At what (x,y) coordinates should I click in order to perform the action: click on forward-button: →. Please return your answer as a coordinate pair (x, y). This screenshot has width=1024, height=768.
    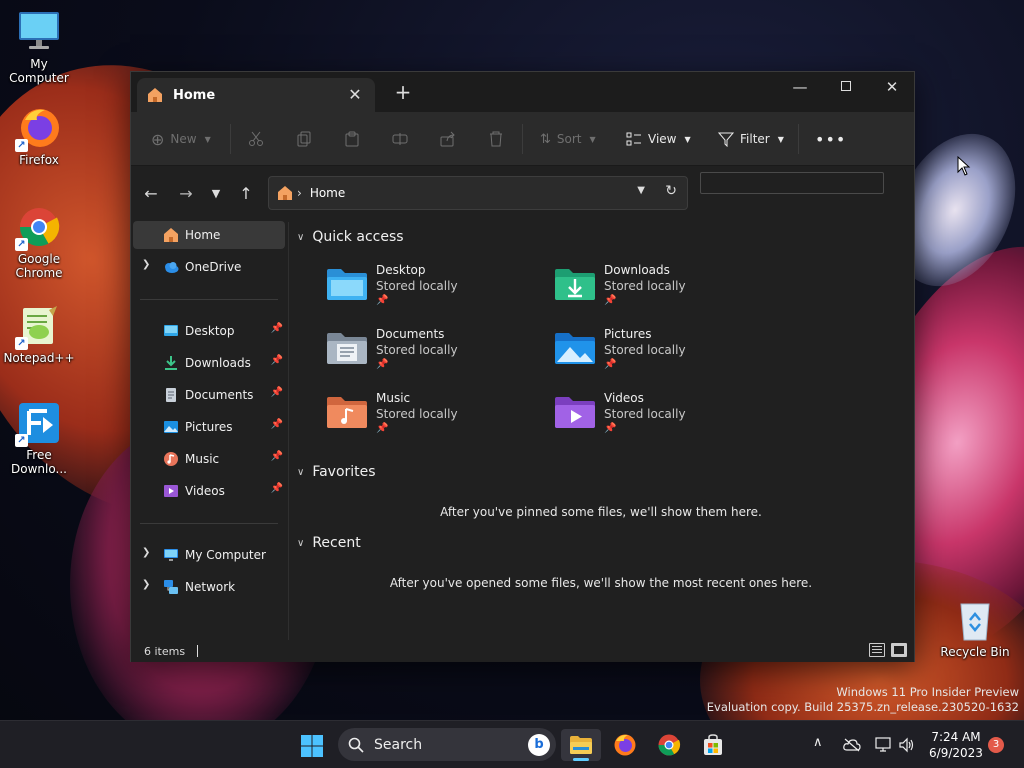
    Looking at the image, I should click on (186, 194).